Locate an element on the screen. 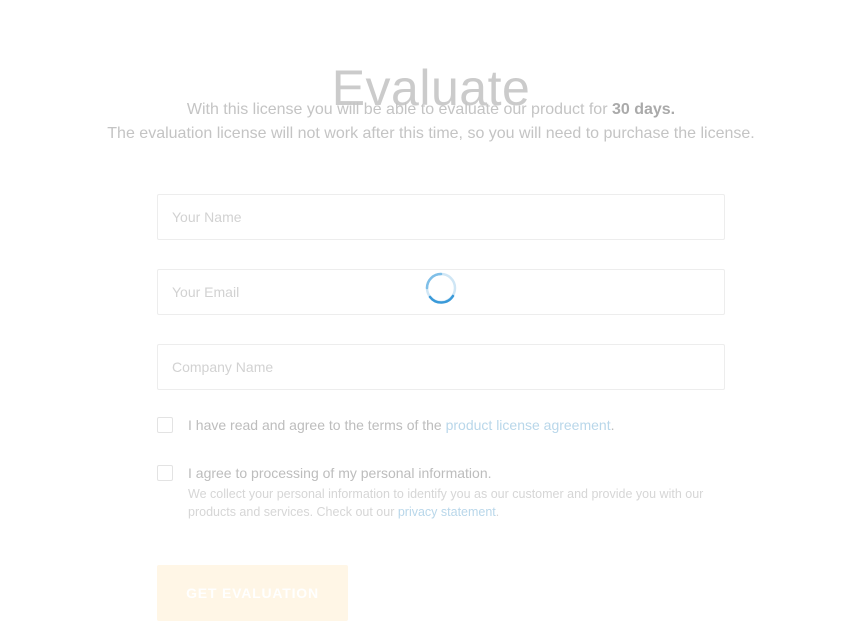 Image resolution: width=862 pixels, height=639 pixels. intro-duration: 30 days. is located at coordinates (643, 109).